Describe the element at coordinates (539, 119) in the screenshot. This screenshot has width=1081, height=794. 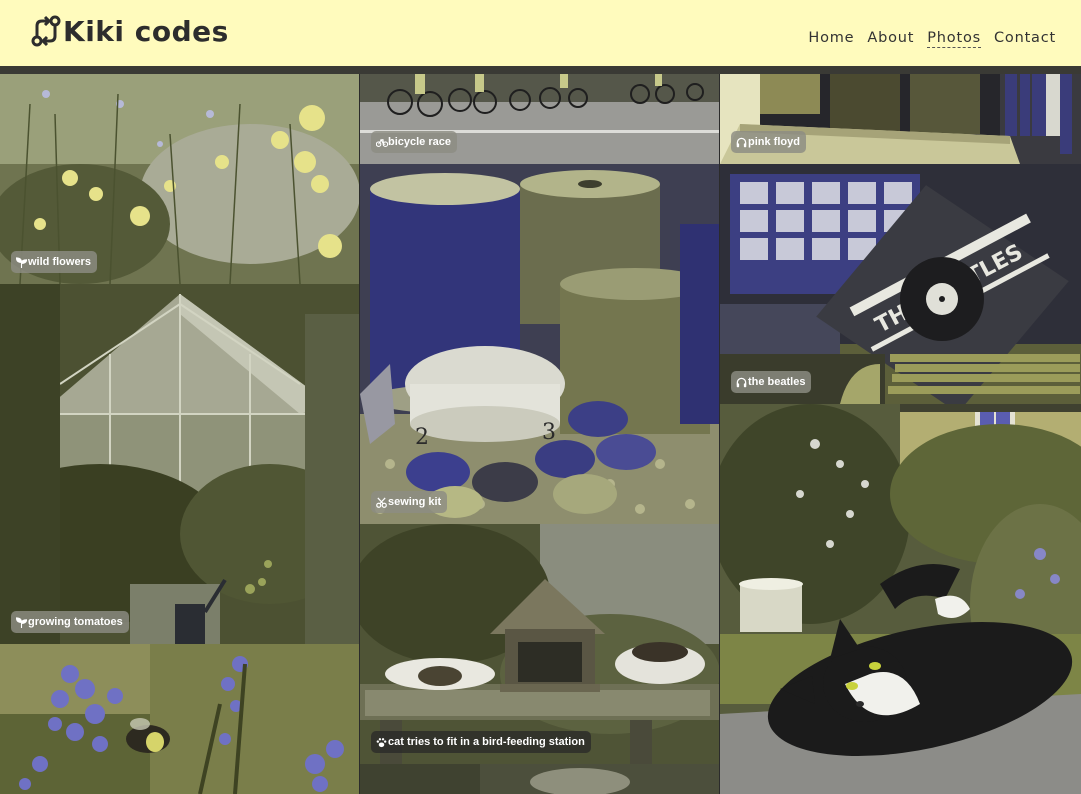
I see `photo-bicycle-race: bicycle race` at that location.